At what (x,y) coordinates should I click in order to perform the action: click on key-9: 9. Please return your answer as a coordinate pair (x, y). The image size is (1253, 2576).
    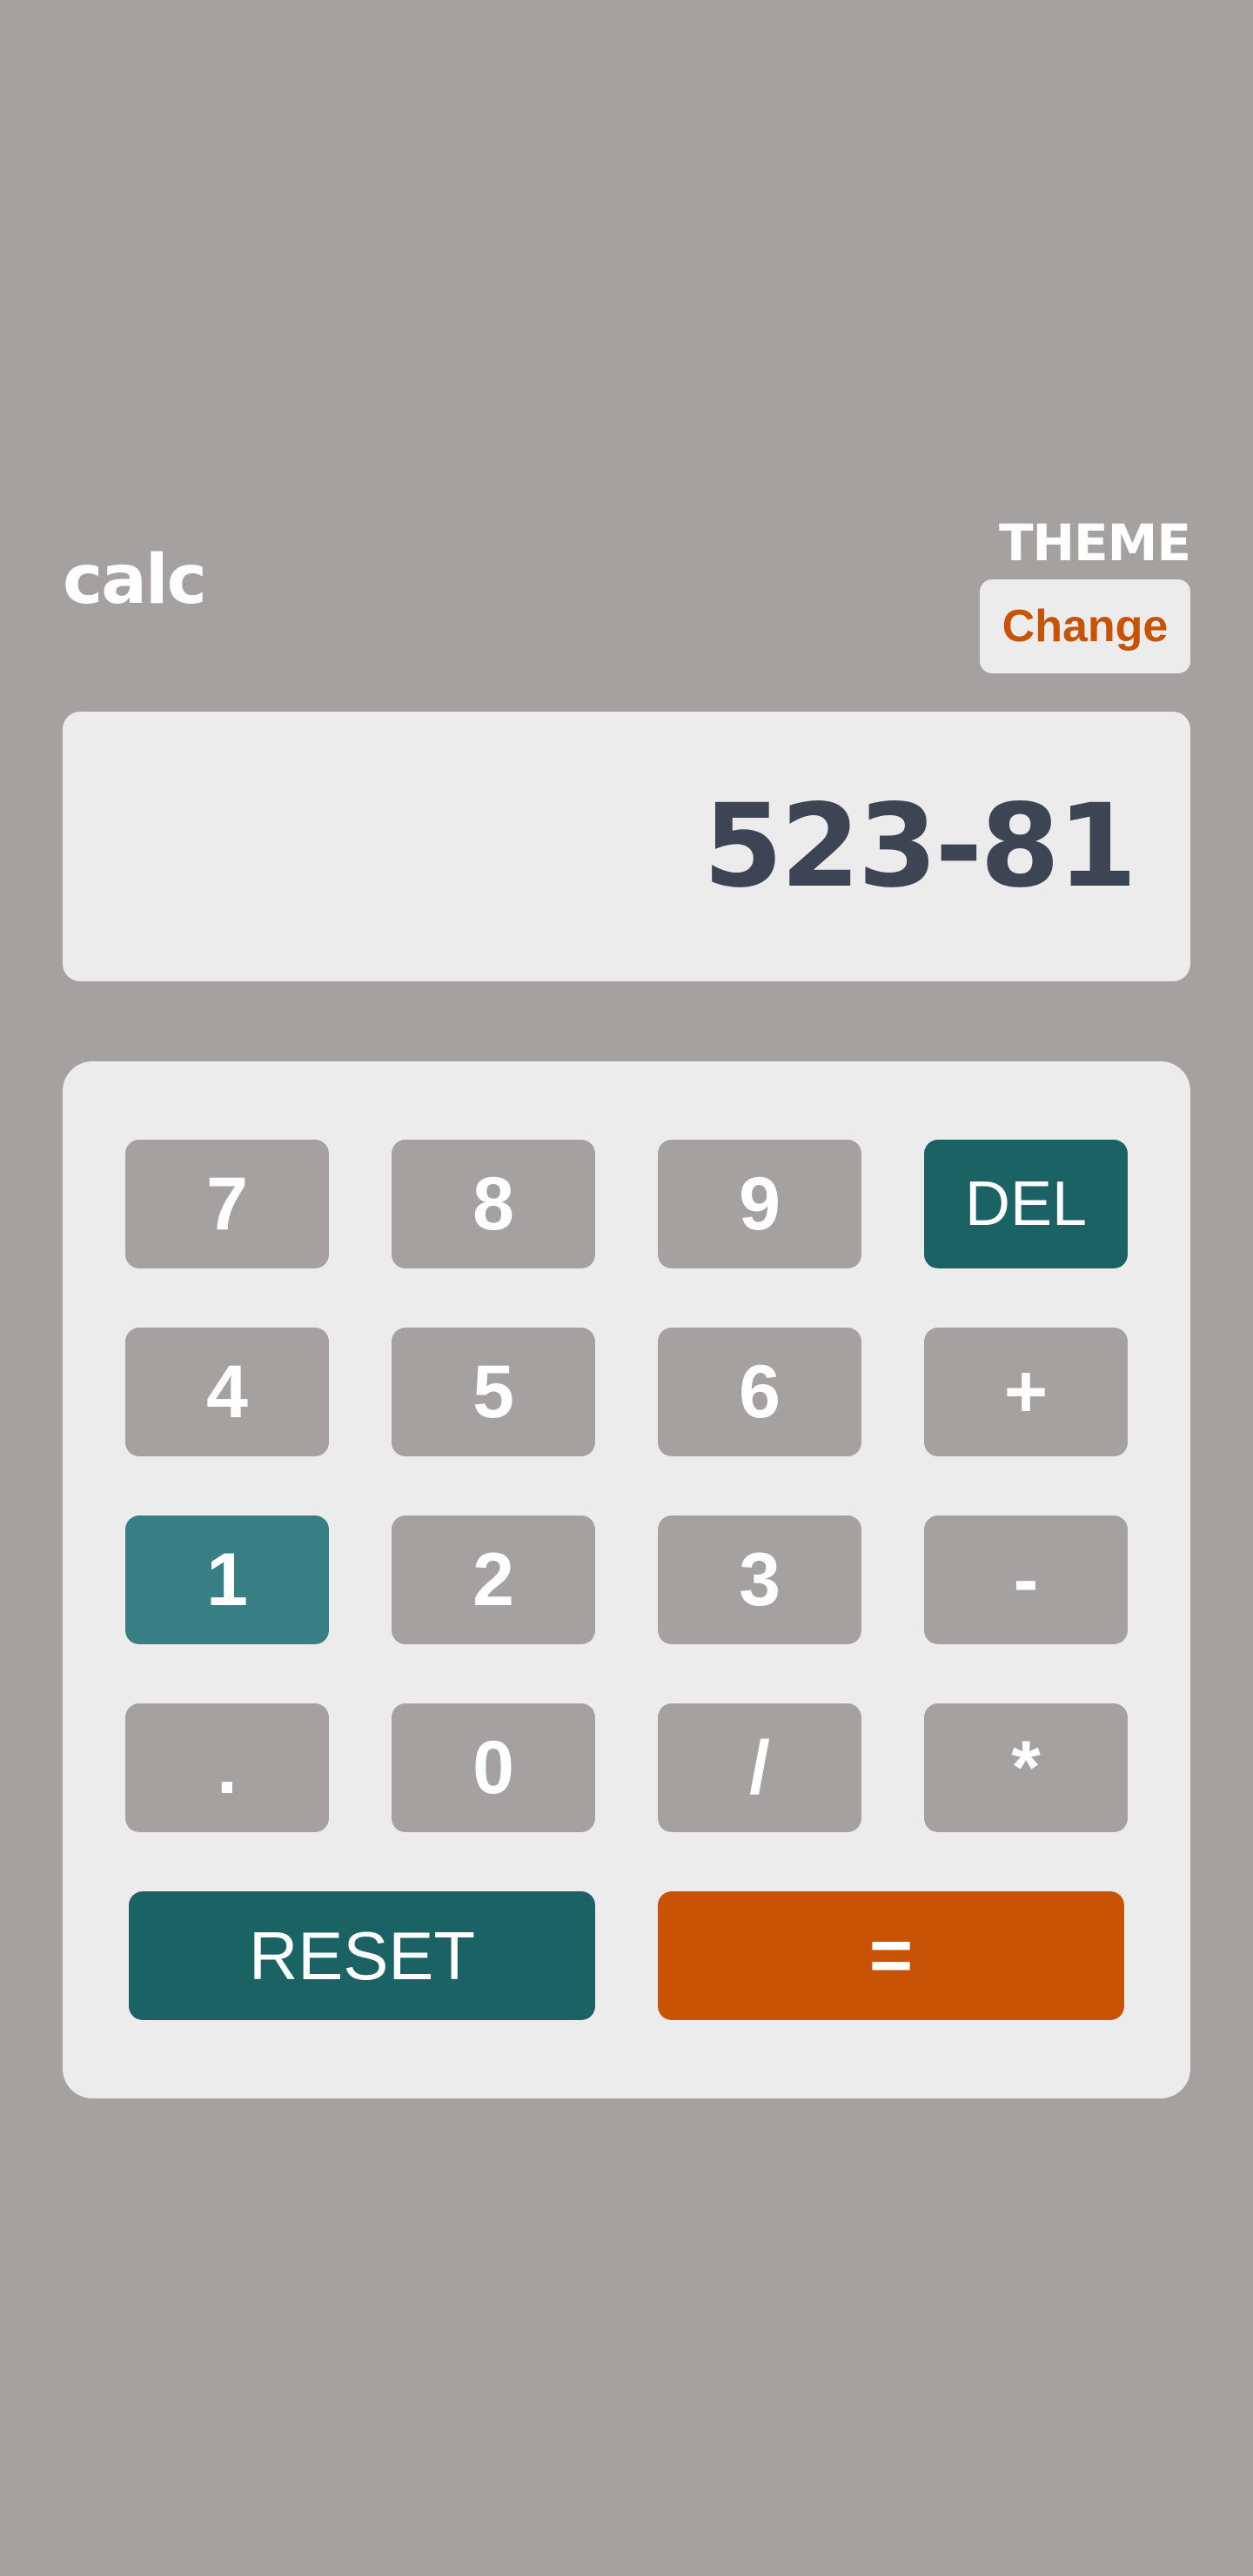
    Looking at the image, I should click on (760, 1204).